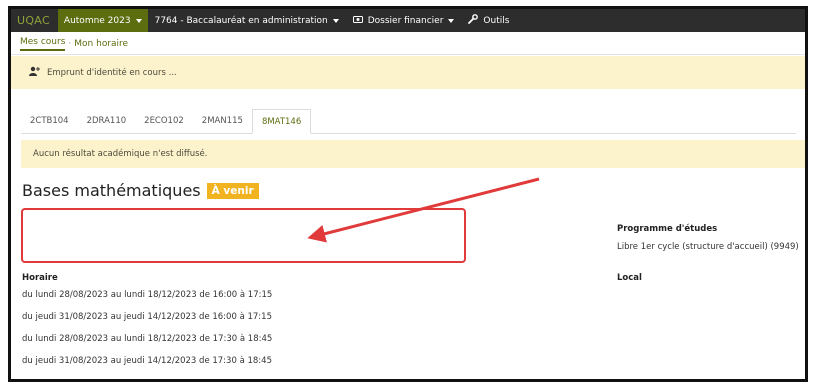  Describe the element at coordinates (40, 278) in the screenshot. I see `schedule-heading: Horaire` at that location.